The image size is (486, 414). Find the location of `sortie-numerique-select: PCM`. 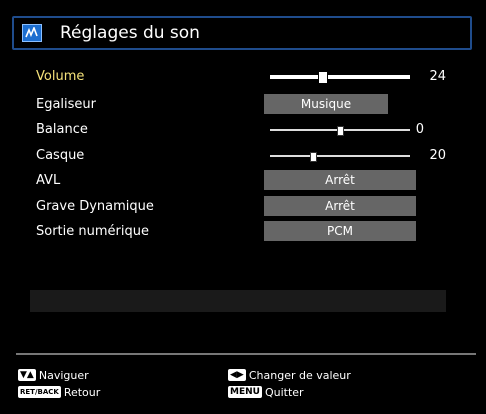

sortie-numerique-select: PCM is located at coordinates (340, 231).